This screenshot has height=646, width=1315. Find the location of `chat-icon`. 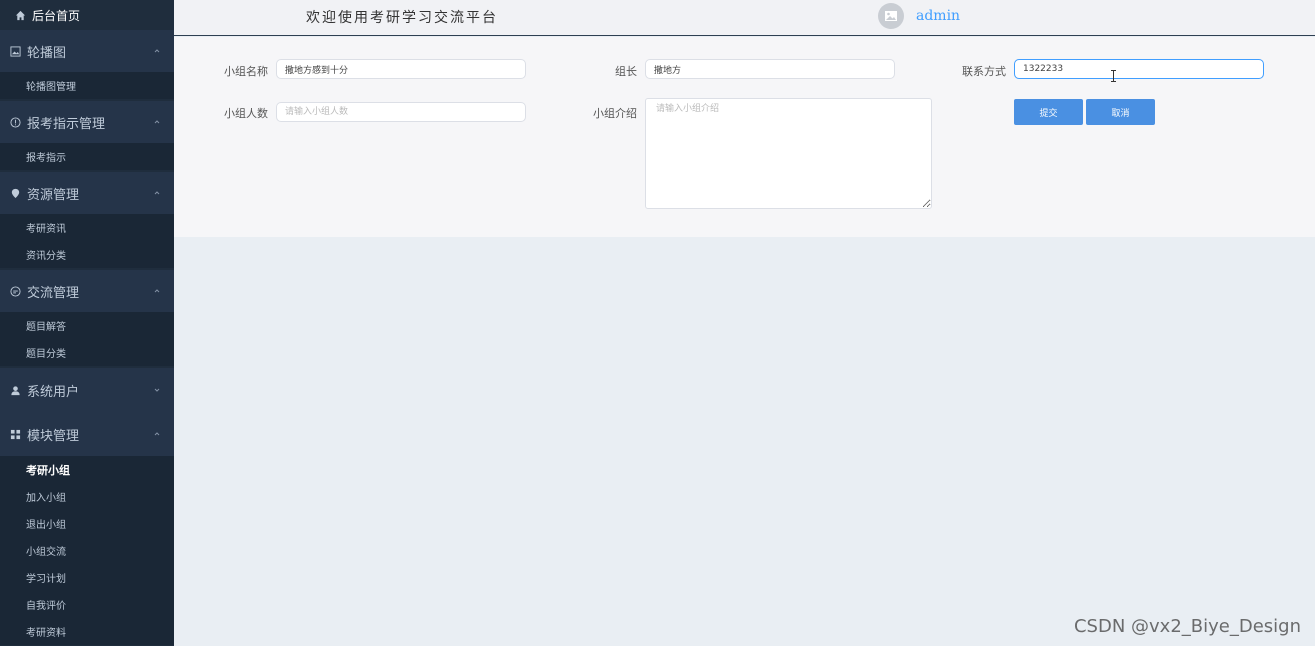

chat-icon is located at coordinates (15, 291).